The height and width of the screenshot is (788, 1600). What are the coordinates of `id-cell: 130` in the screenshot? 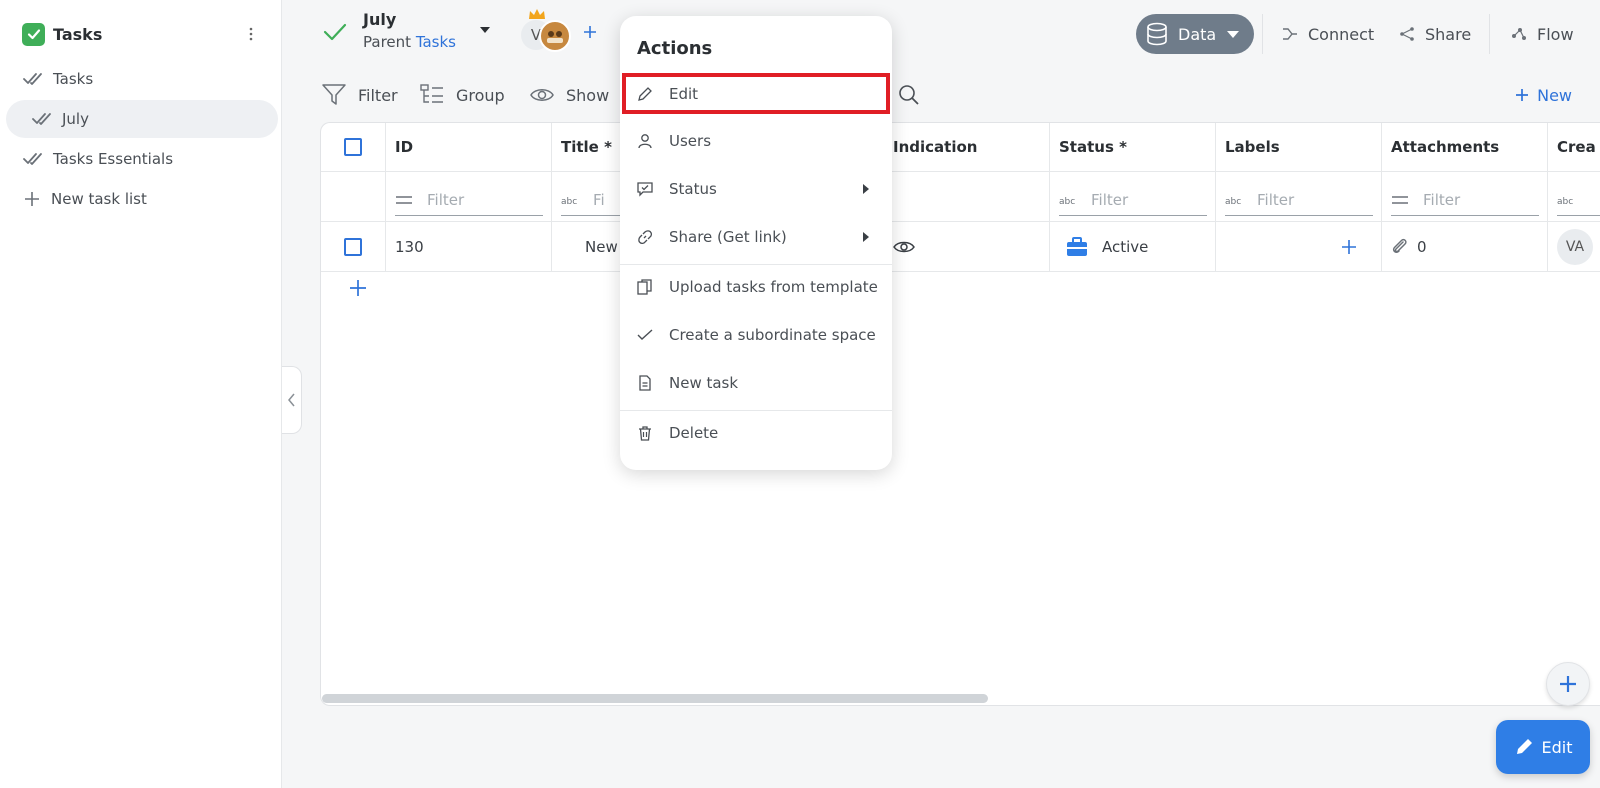 It's located at (469, 246).